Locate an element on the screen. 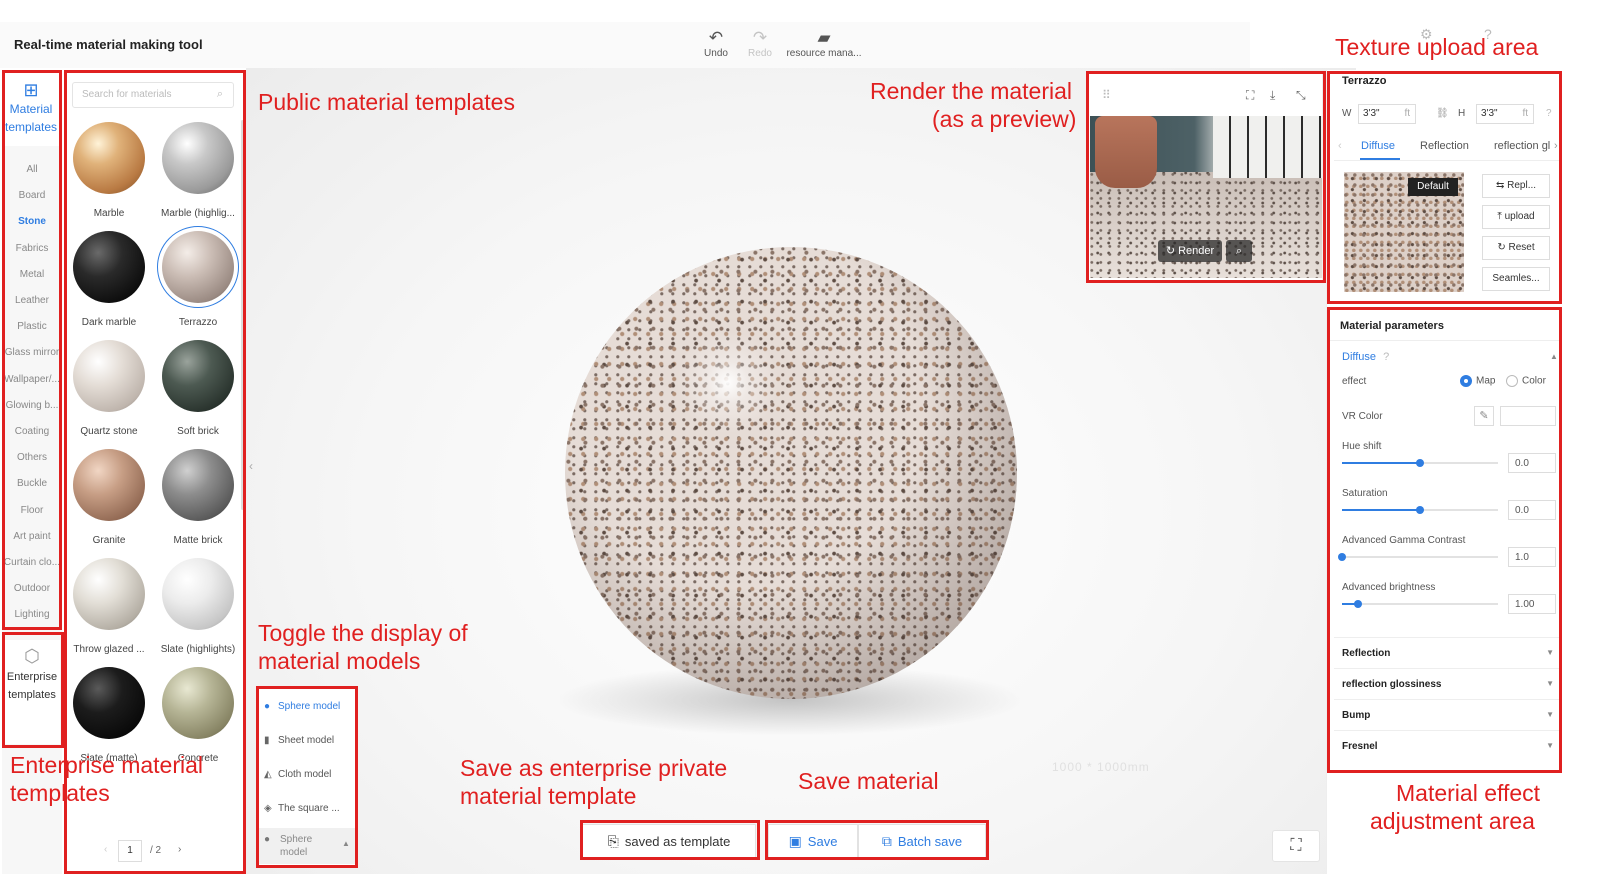 The image size is (1600, 892). width-input: 3'3" ft is located at coordinates (1387, 114).